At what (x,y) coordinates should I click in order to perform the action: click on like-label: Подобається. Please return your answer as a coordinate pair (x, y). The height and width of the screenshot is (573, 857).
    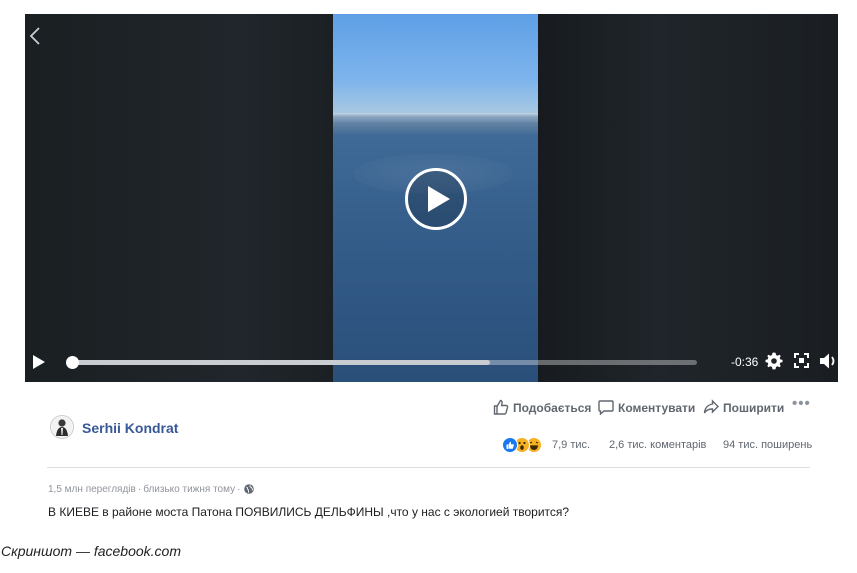
    Looking at the image, I should click on (552, 408).